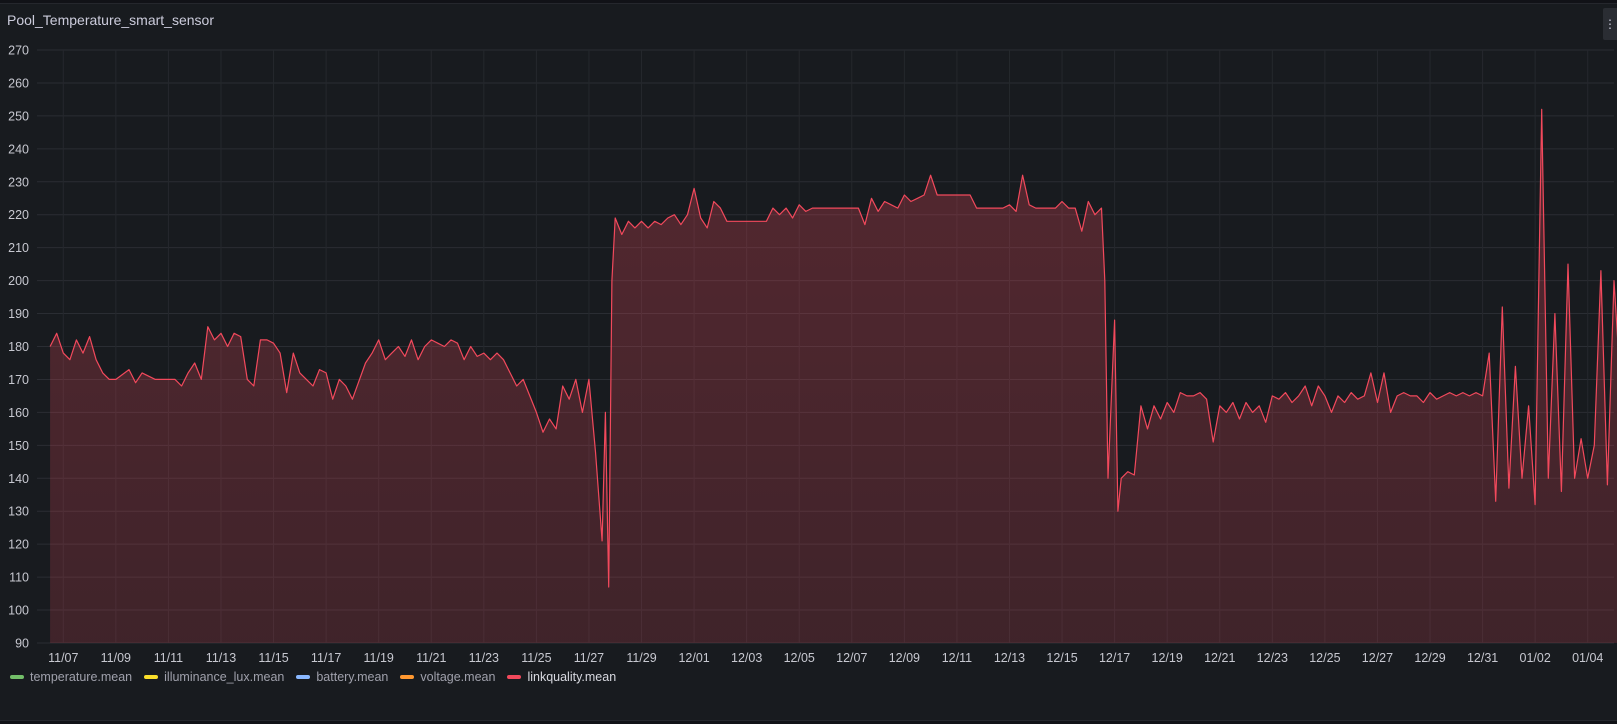  I want to click on x-tick-label: 11/17, so click(326, 658).